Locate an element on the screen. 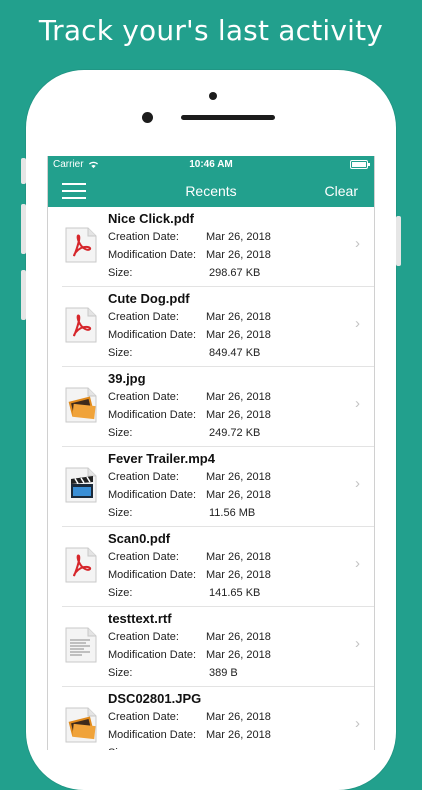 The image size is (422, 790). size-value: 389 B is located at coordinates (223, 673).